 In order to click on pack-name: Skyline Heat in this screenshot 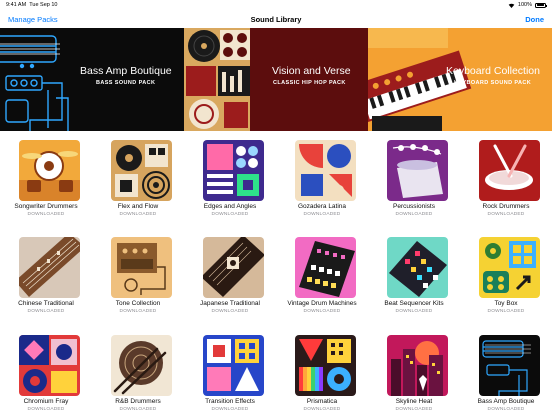, I will do `click(414, 401)`.